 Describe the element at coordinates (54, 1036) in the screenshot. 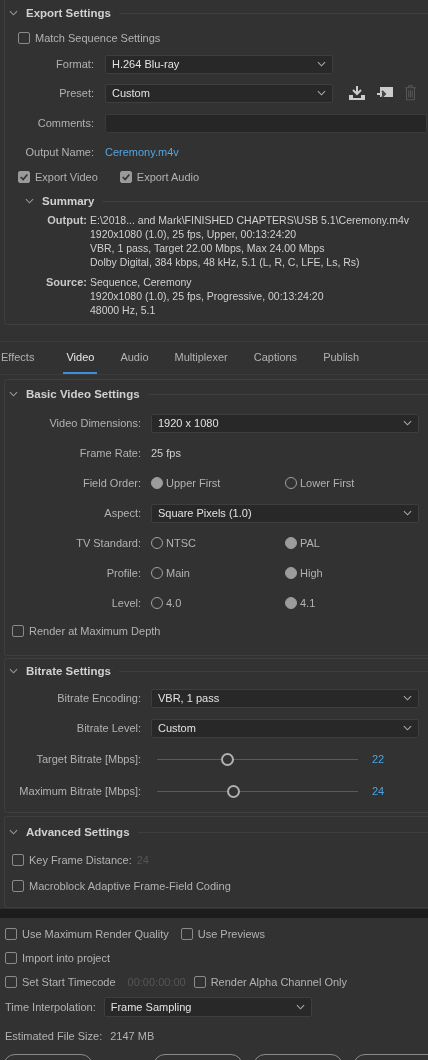

I see `field-label: Estimated File Size:` at that location.